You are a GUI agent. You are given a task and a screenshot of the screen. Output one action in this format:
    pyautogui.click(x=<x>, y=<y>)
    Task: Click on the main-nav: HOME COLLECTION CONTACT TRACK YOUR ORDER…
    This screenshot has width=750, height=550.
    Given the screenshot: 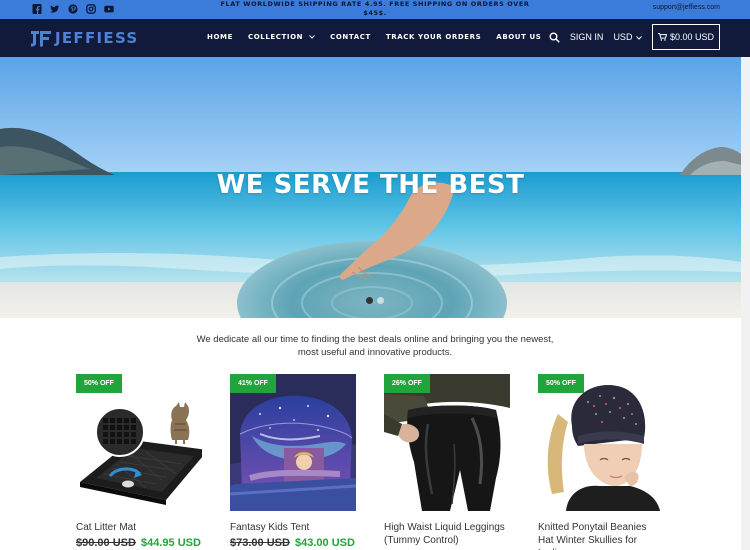 What is the action you would take?
    pyautogui.click(x=374, y=37)
    